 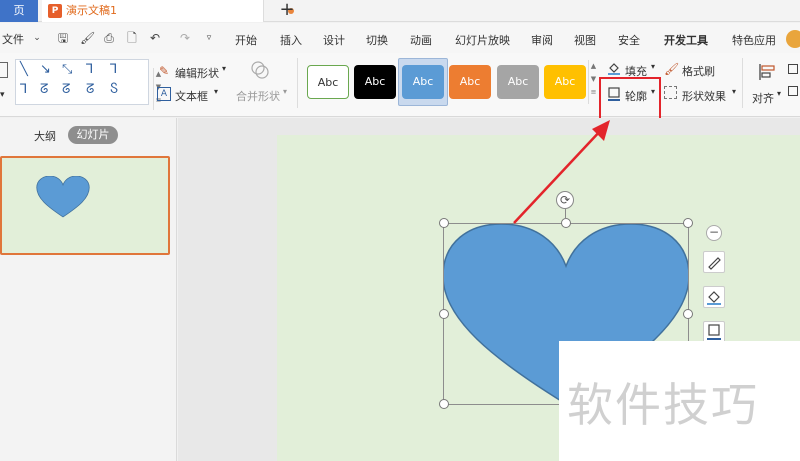 I want to click on resize-handle-sw, so click(x=444, y=404).